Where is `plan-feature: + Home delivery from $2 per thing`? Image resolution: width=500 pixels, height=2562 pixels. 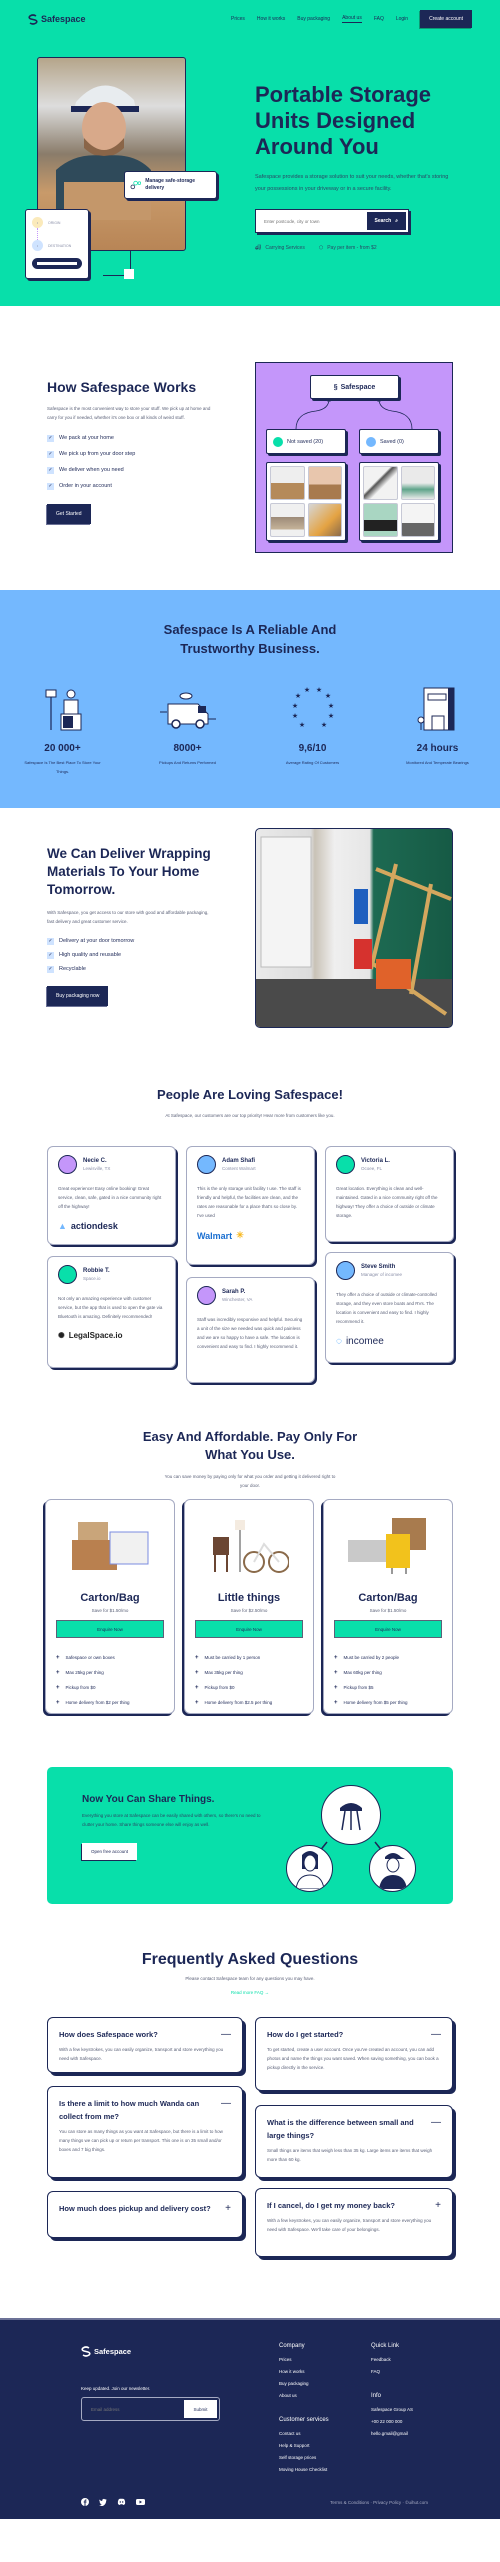 plan-feature: + Home delivery from $2 per thing is located at coordinates (110, 1702).